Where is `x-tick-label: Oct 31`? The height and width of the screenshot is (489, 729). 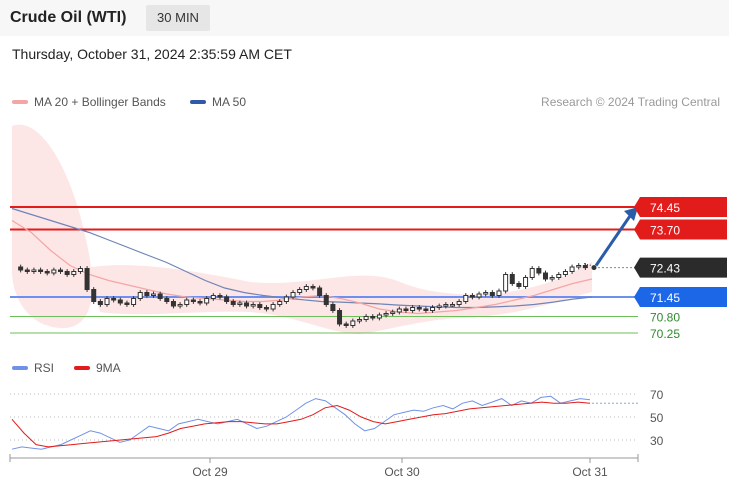 x-tick-label: Oct 31 is located at coordinates (590, 472).